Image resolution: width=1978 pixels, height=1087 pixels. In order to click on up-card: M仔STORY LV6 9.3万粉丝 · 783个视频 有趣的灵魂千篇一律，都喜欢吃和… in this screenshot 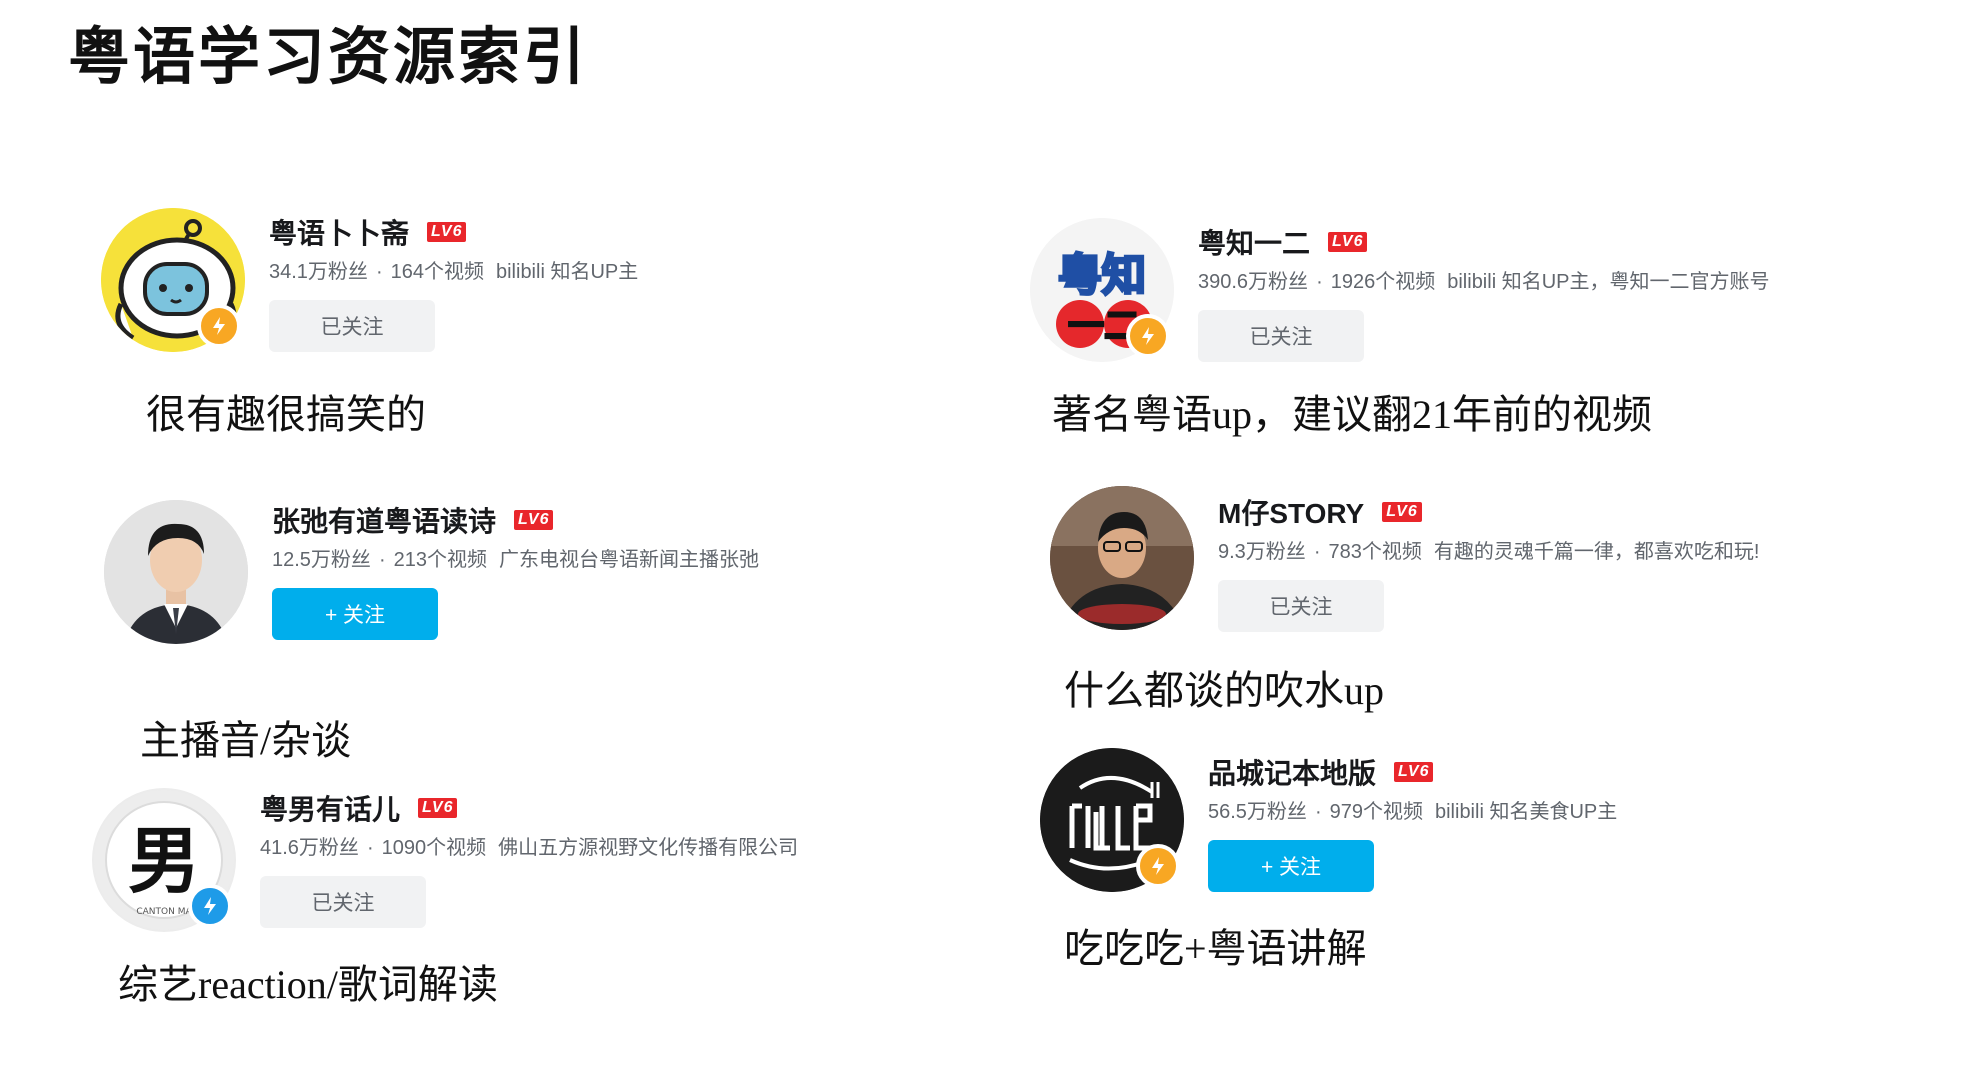, I will do `click(1490, 561)`.